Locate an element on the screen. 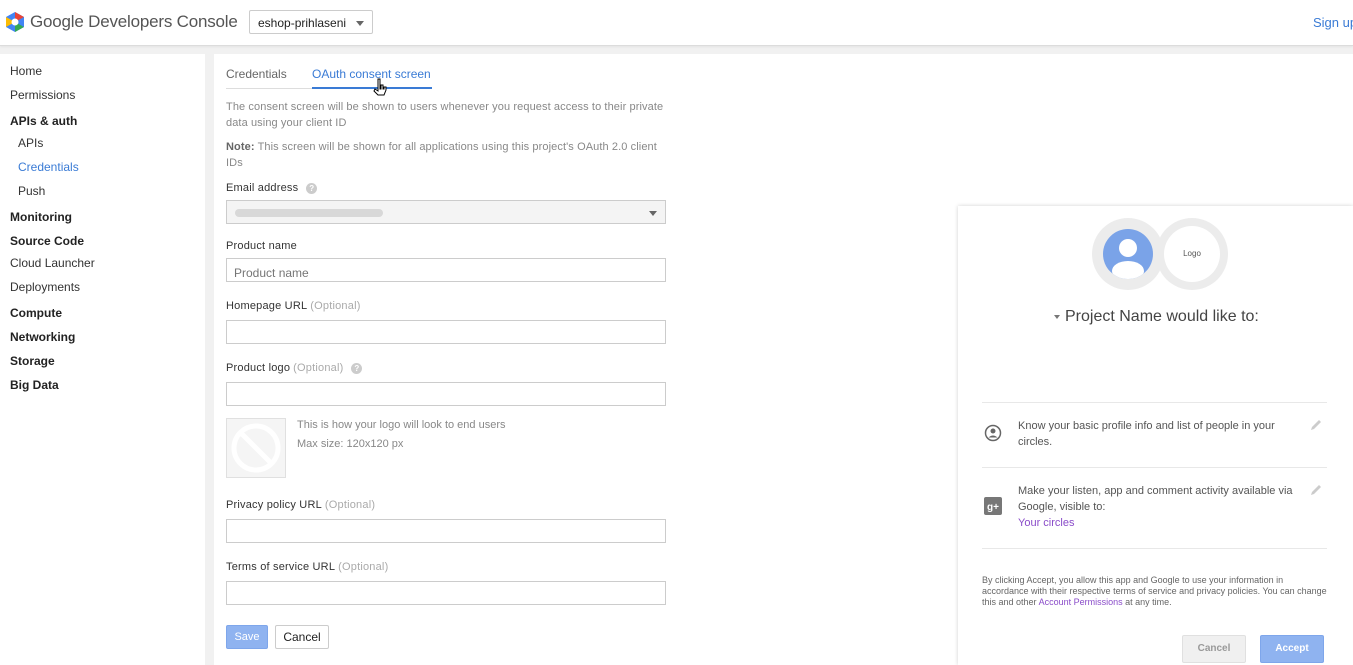 The image size is (1353, 665). privacy-policy-label: Privacy policy URL (Optional) is located at coordinates (300, 505).